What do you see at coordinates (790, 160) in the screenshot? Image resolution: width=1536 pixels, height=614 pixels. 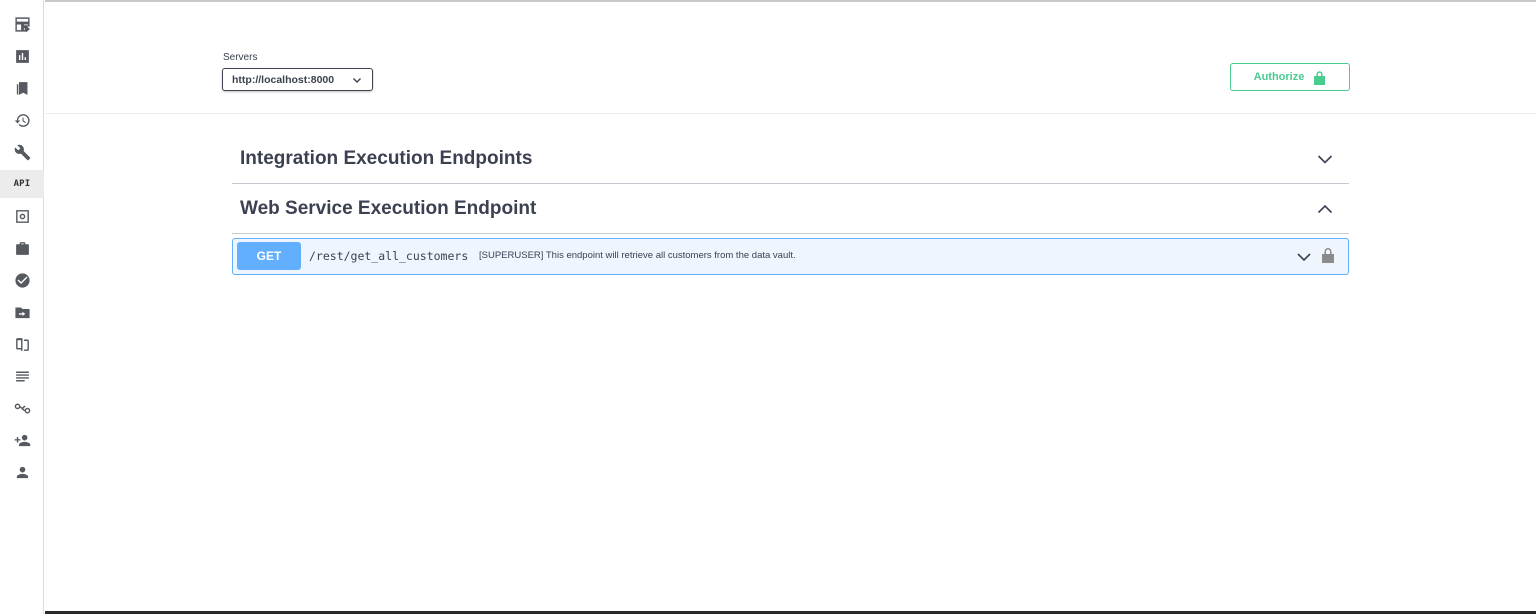 I see `tag-integration-execution: Integration Execution Endpoints` at bounding box center [790, 160].